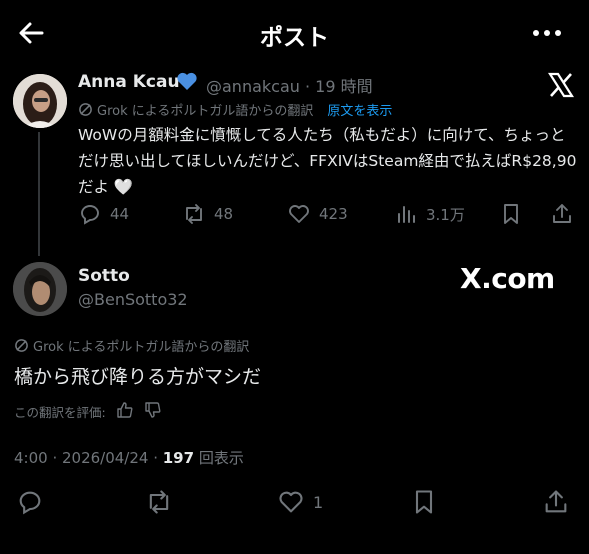 The image size is (589, 554). I want to click on post-meta: 4:00 · 2026/04/24 · 197 回表示, so click(129, 457).